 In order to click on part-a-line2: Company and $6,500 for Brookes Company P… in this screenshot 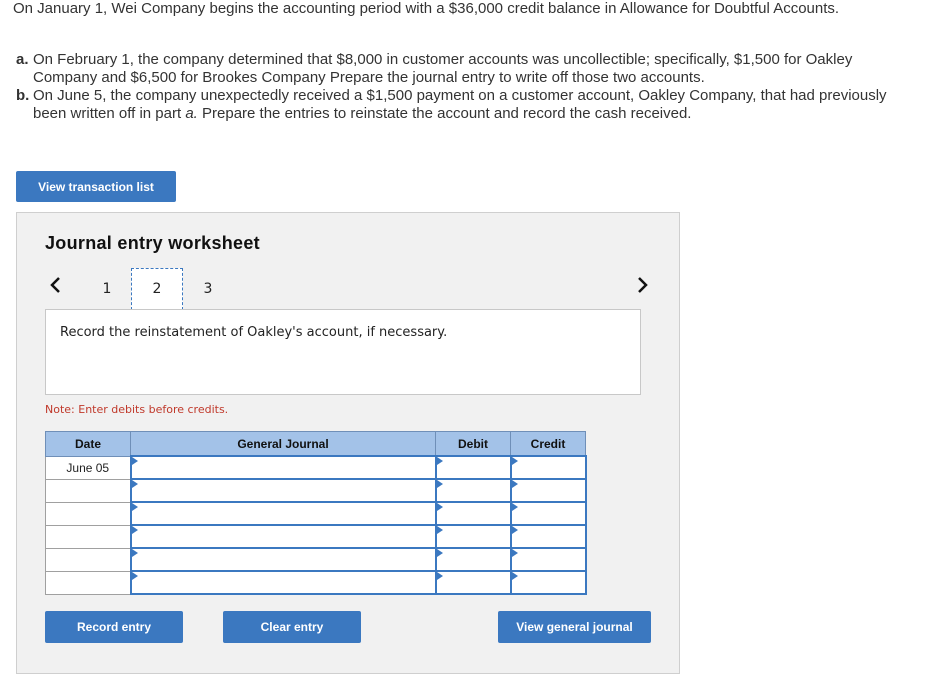, I will do `click(369, 77)`.